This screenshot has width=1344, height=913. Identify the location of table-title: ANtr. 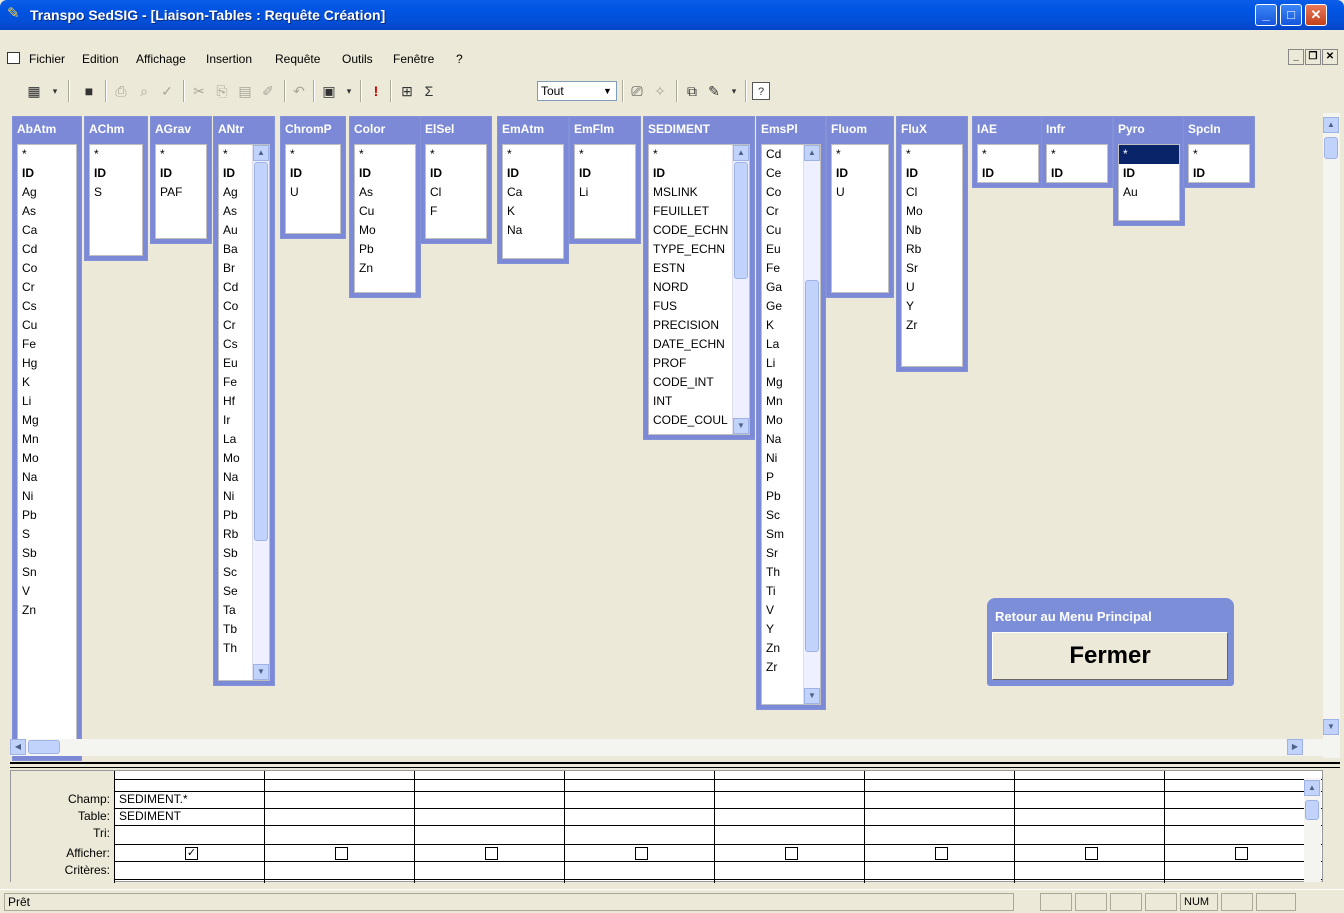
(244, 129).